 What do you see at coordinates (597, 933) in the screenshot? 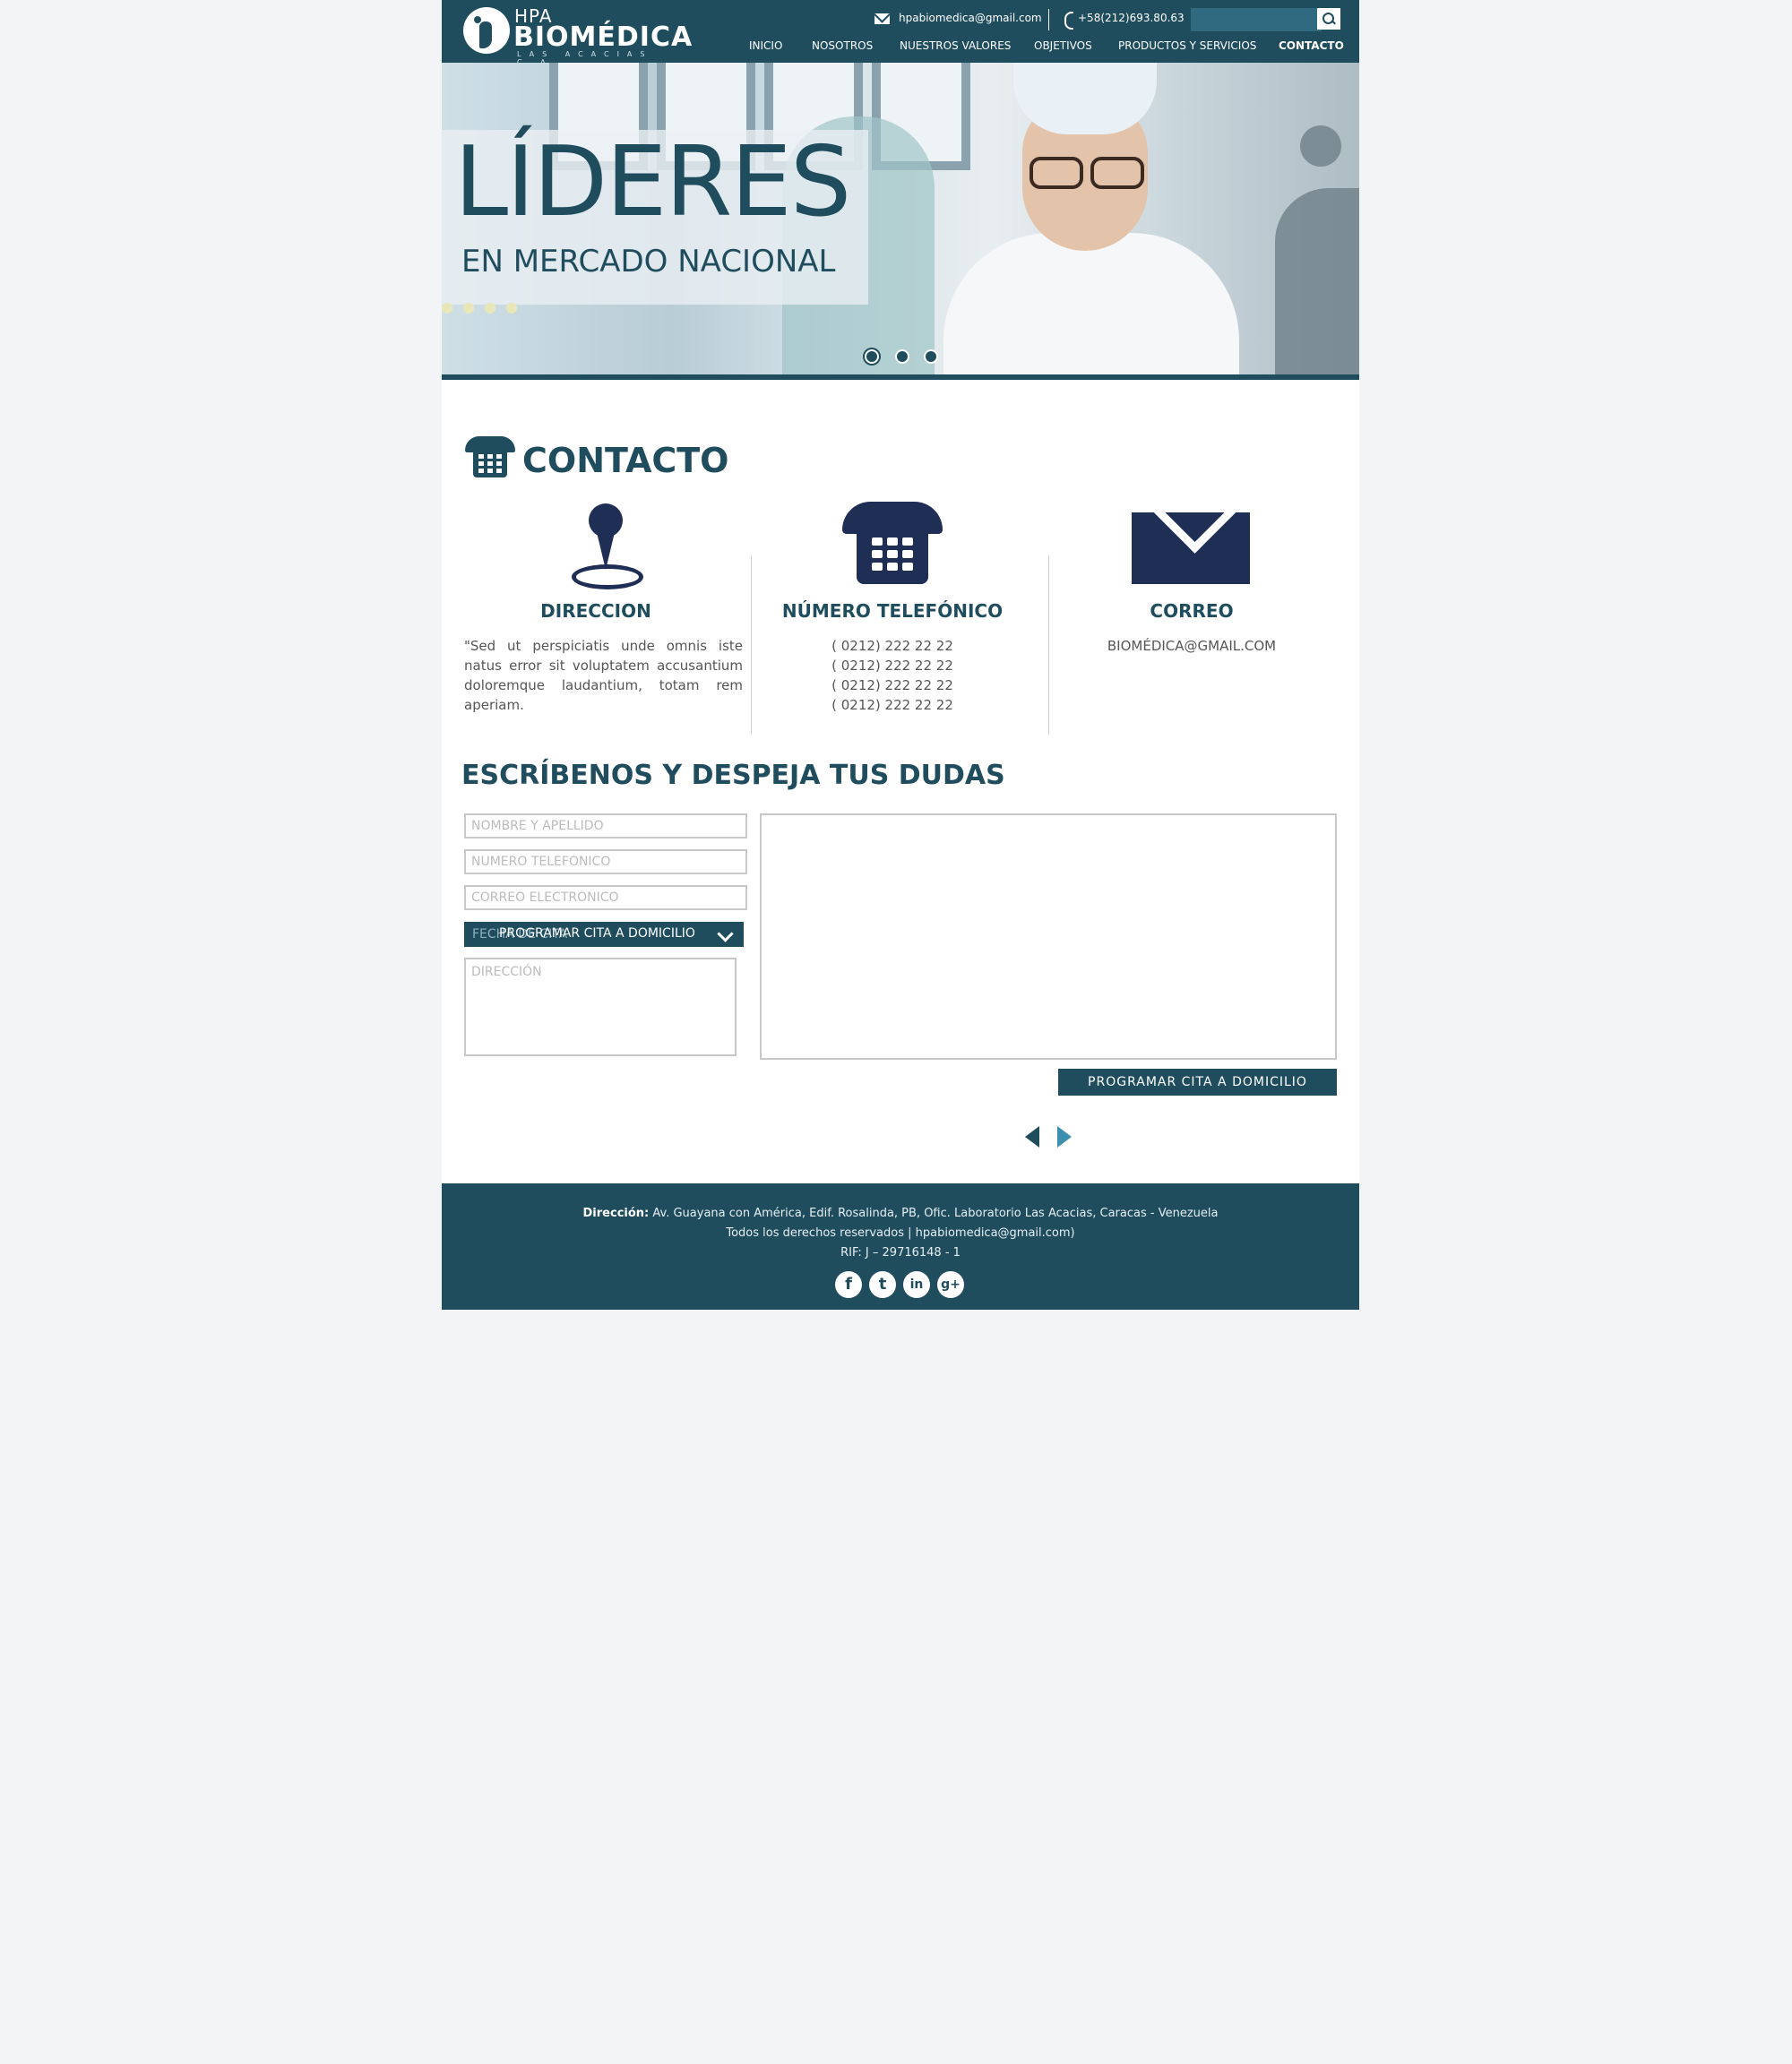
I see `select-label: PROGRAMAR CITA A DOMICILIO` at bounding box center [597, 933].